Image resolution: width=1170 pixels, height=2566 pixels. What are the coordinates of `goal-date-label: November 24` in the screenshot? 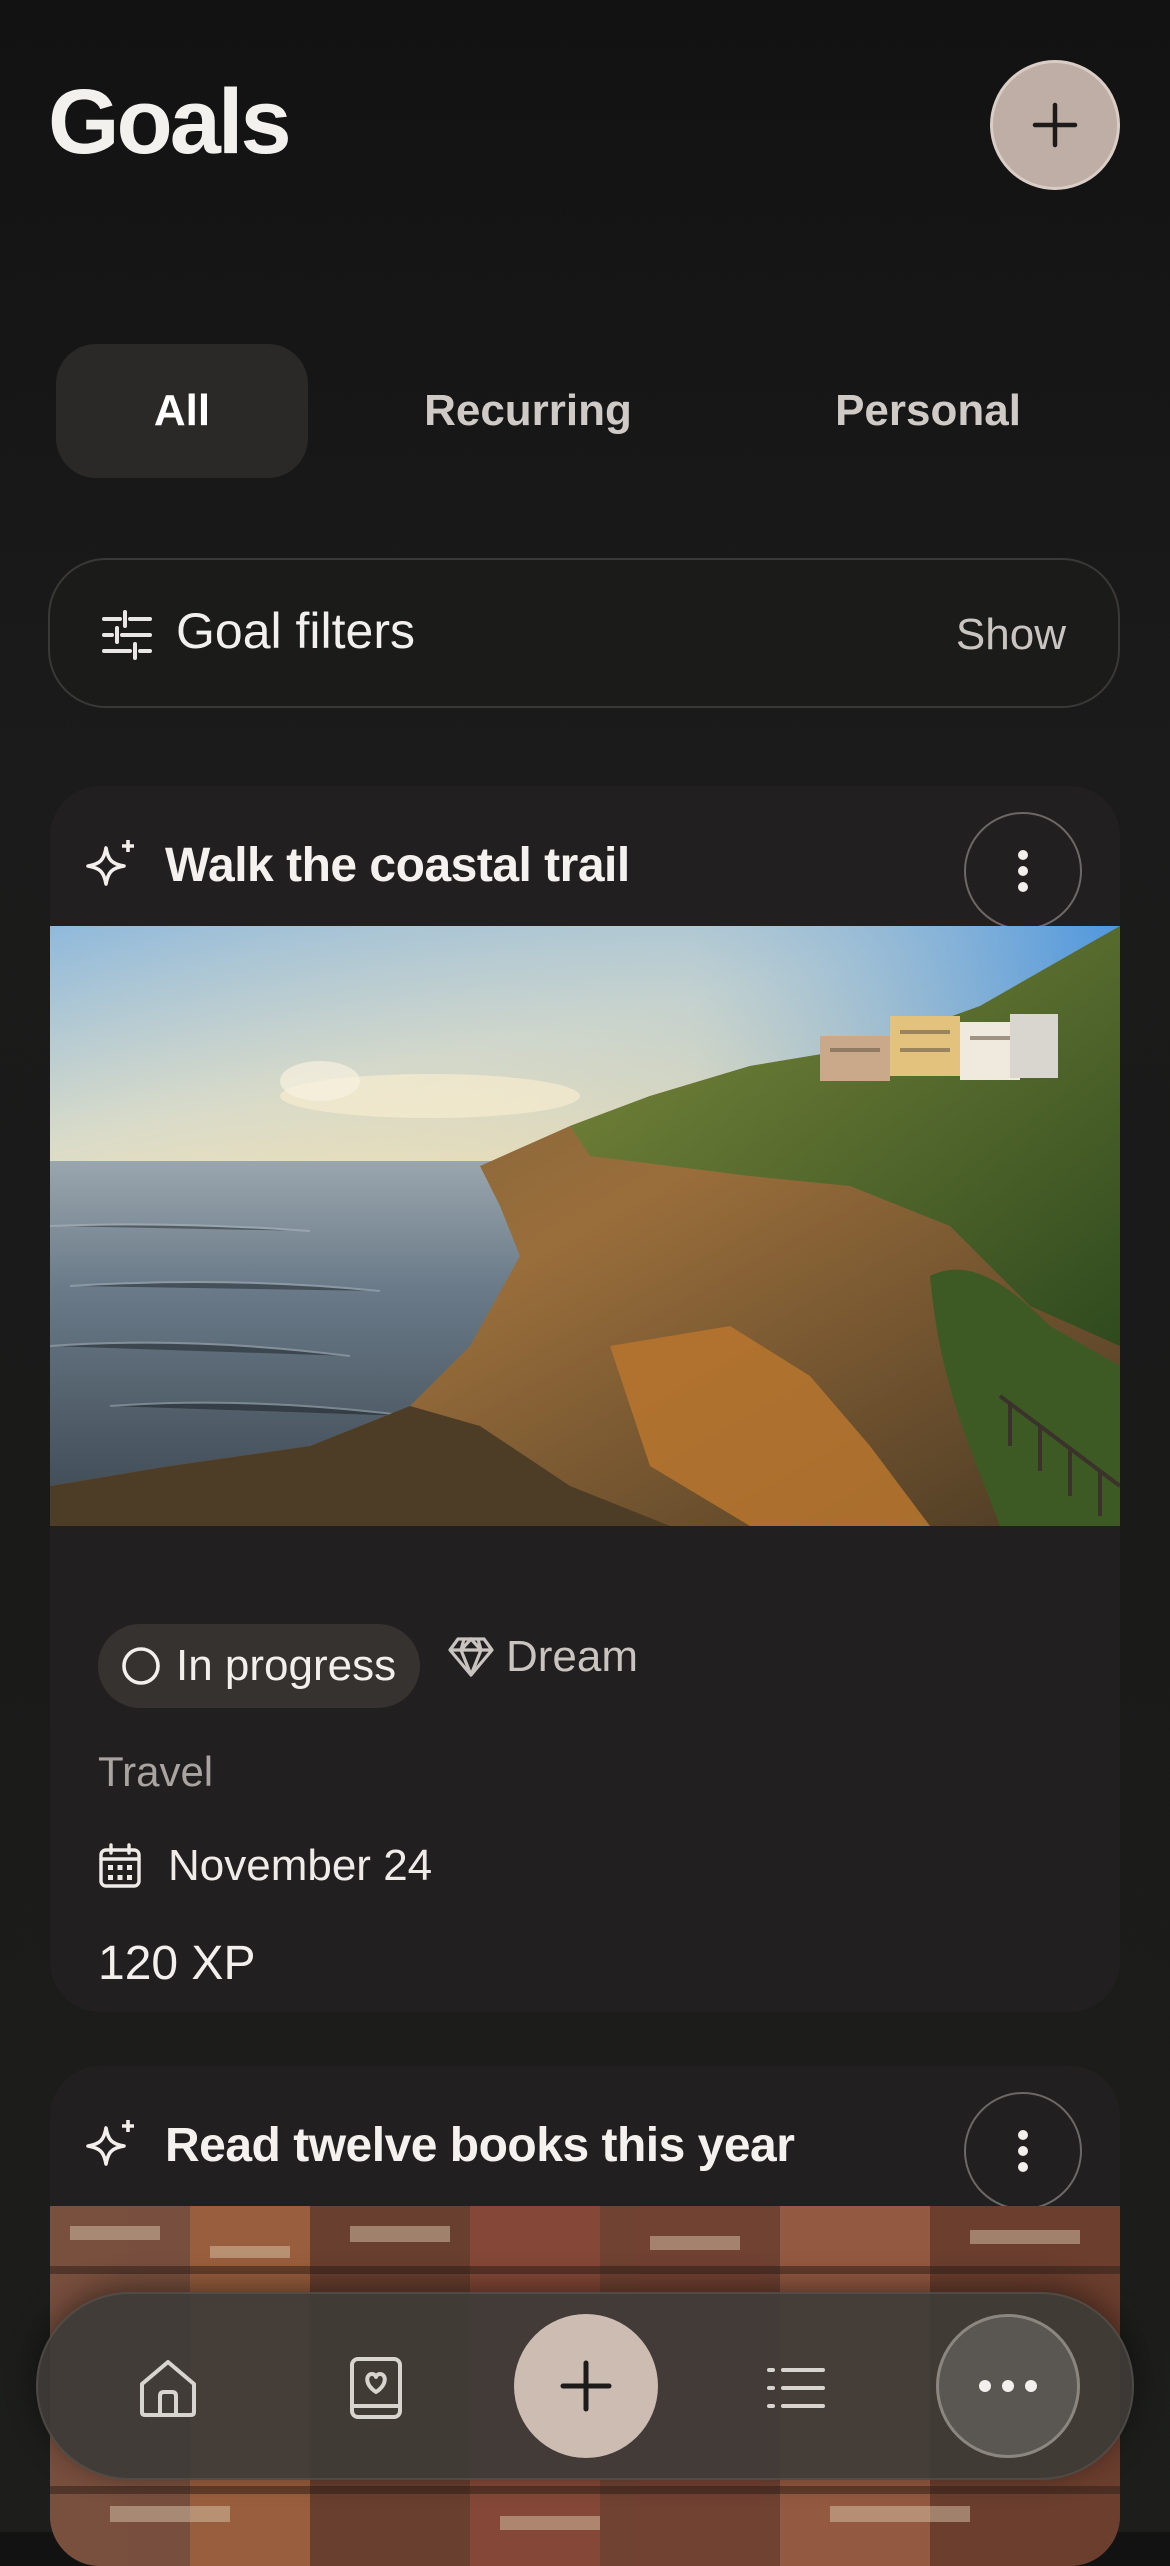 It's located at (300, 1865).